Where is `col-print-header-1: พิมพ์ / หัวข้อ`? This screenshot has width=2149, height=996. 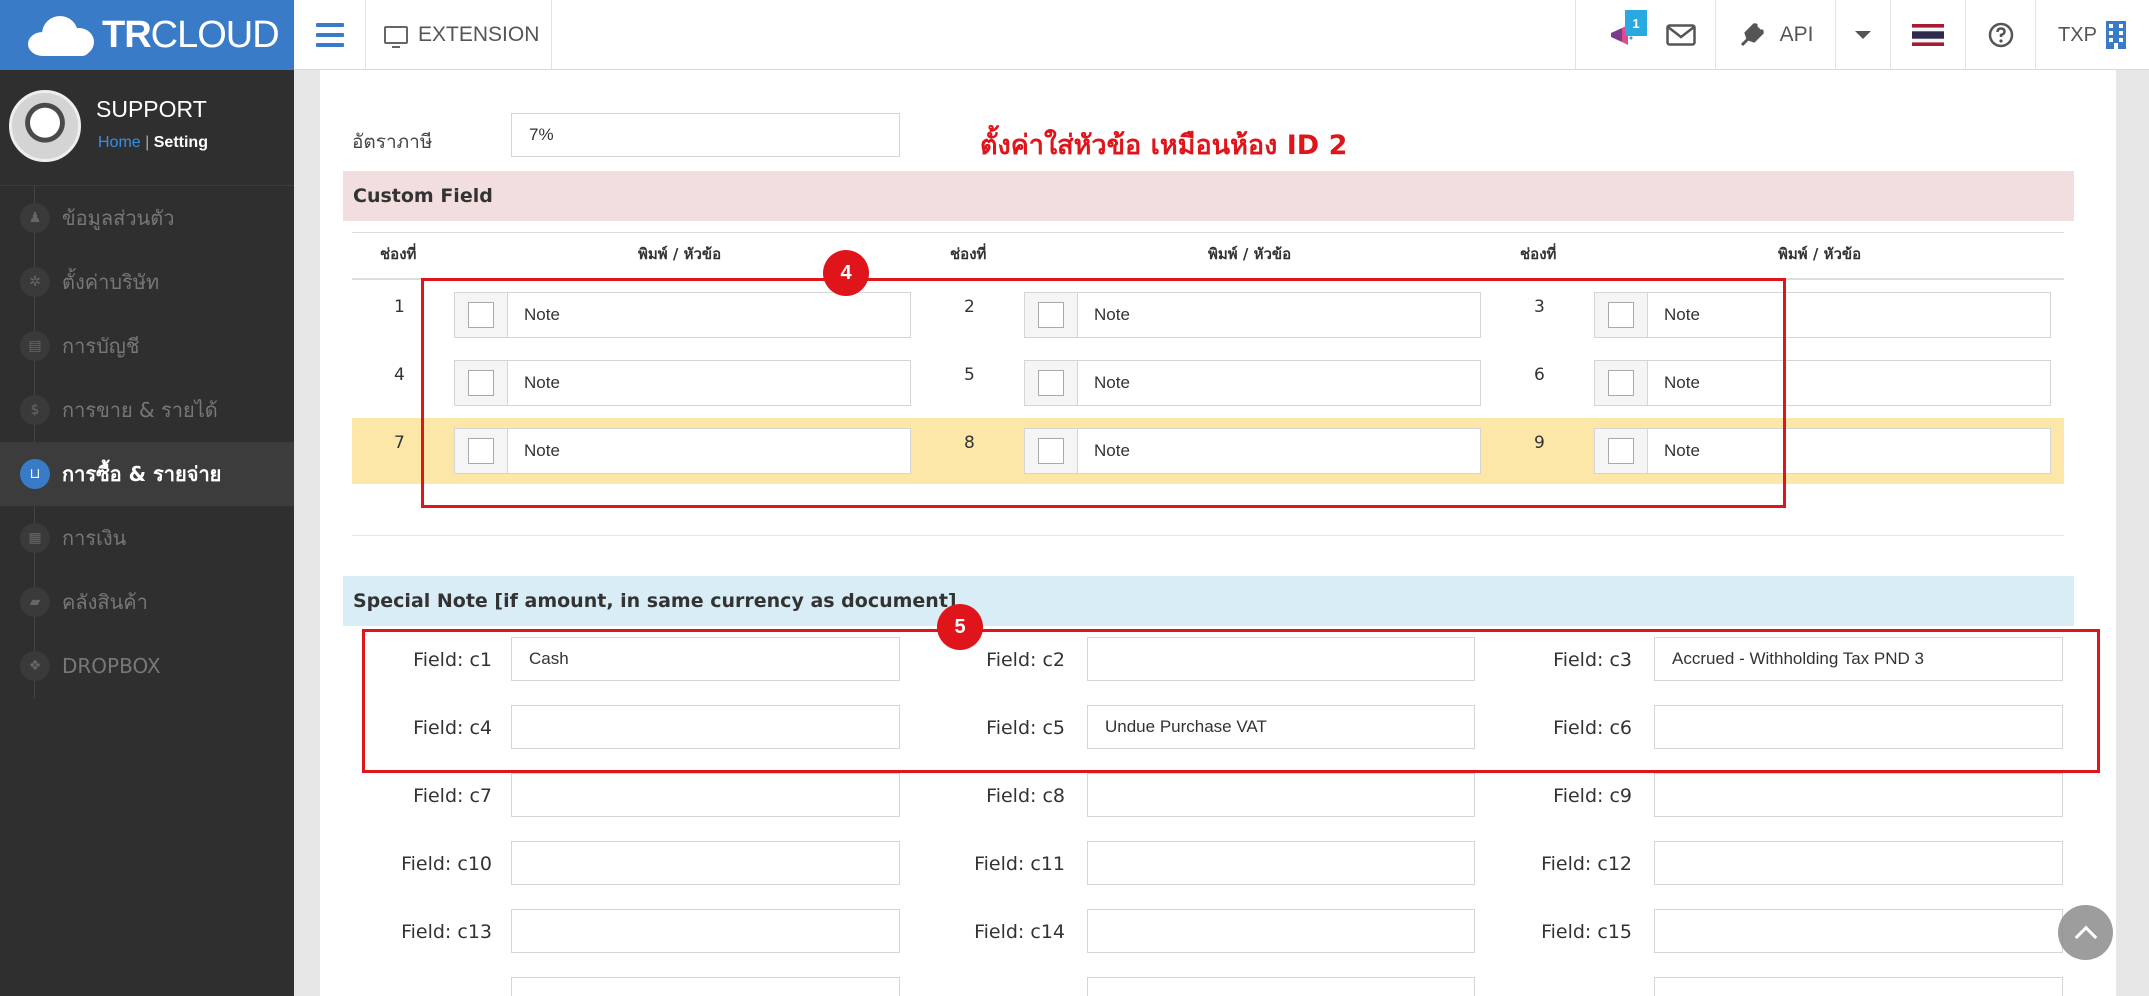
col-print-header-1: พิมพ์ / หัวข้อ is located at coordinates (680, 254).